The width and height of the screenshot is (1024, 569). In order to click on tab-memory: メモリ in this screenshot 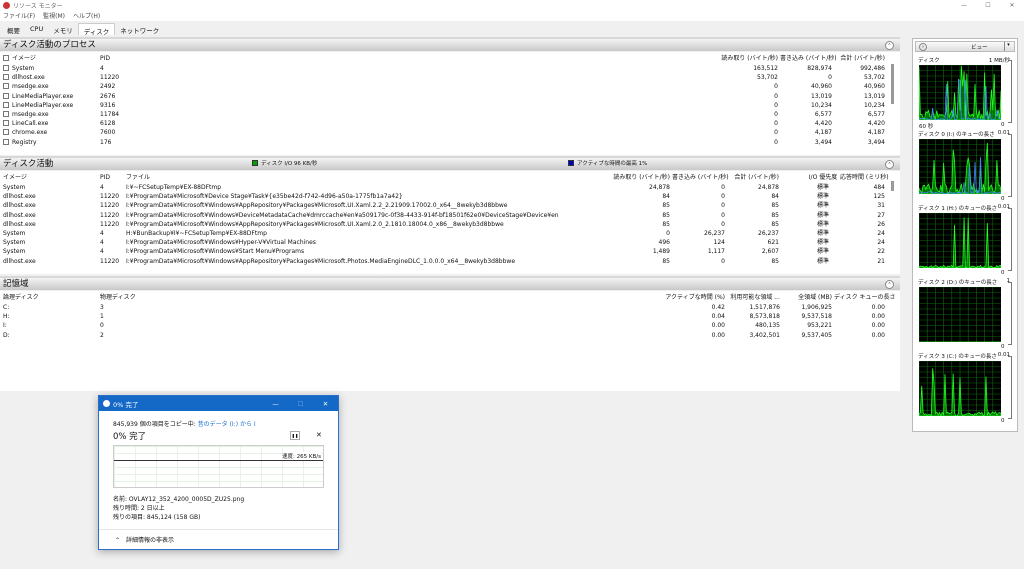, I will do `click(63, 29)`.